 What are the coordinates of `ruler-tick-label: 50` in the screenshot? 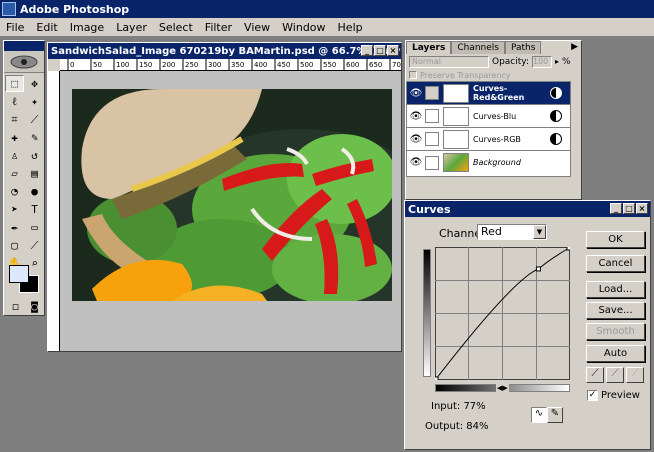 It's located at (97, 65).